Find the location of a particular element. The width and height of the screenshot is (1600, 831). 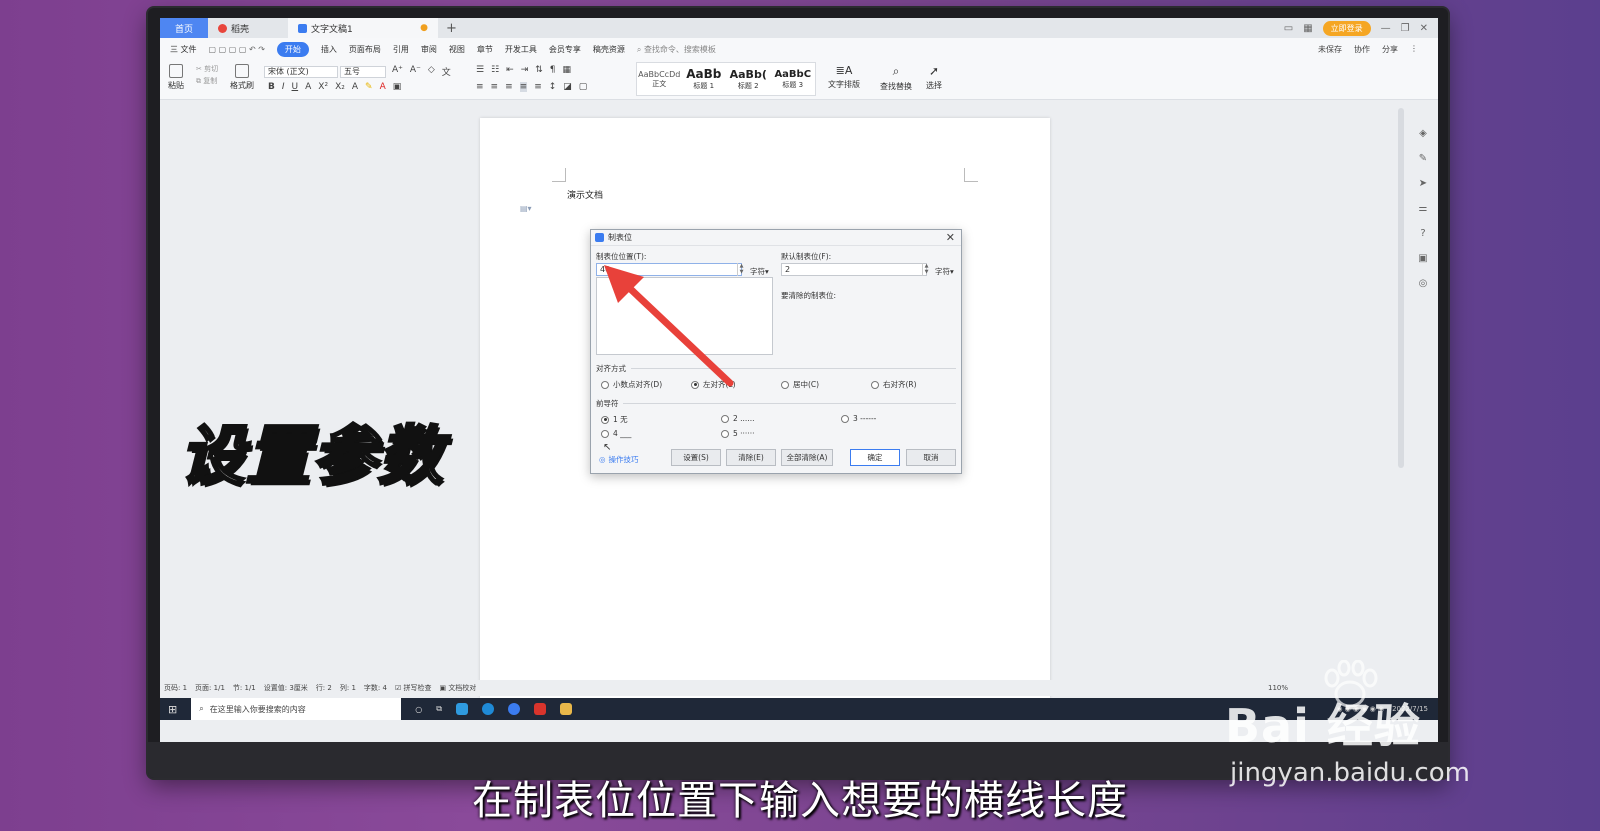

minimize-icon: — is located at coordinates (1386, 28).